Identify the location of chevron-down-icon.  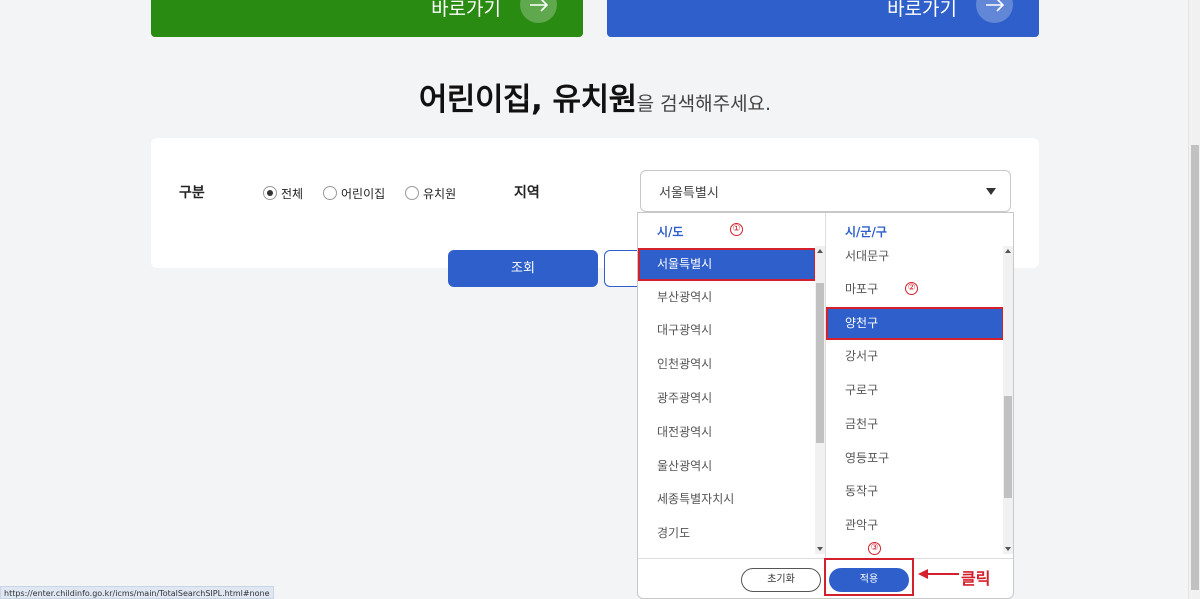
(991, 191).